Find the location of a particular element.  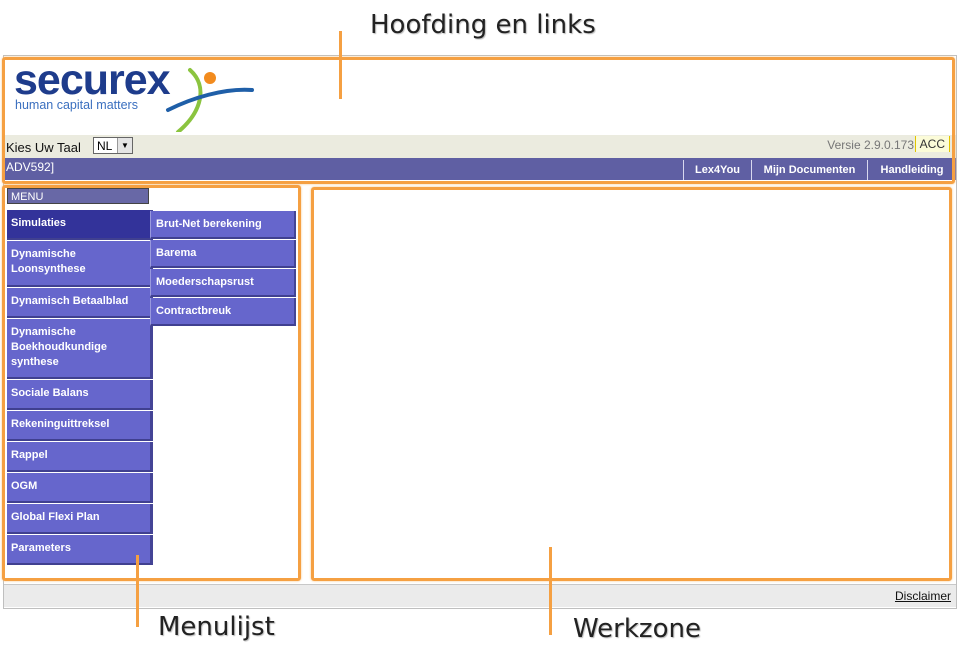

annotation-line-workzone is located at coordinates (550, 591).